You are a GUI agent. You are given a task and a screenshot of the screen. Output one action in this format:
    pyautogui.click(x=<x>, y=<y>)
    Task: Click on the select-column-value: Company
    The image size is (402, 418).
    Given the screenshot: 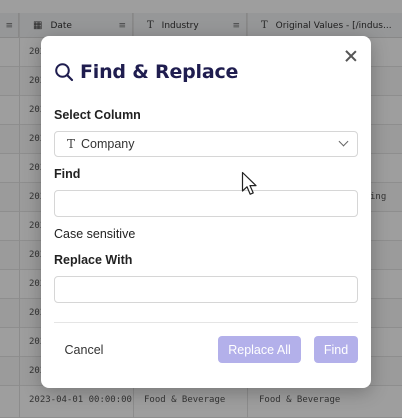 What is the action you would take?
    pyautogui.click(x=108, y=144)
    